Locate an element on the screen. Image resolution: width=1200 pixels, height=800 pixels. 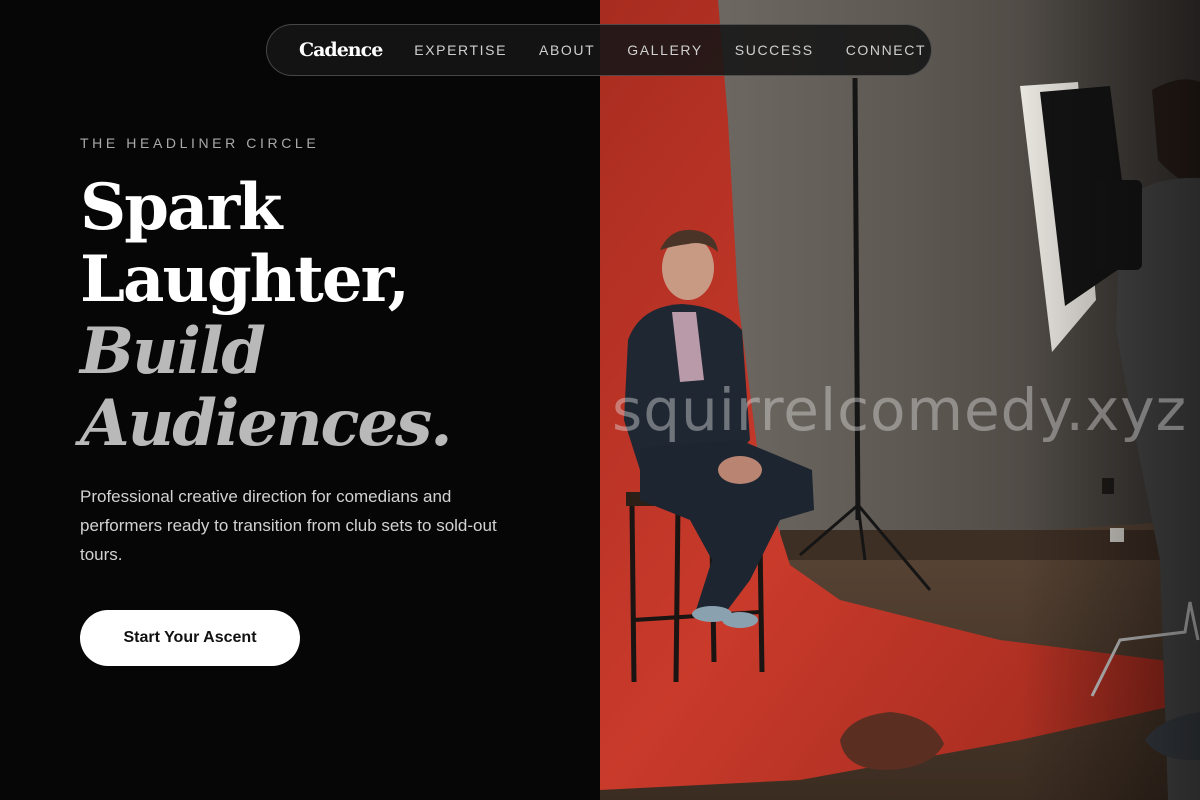
nav-link-about: ABOUT is located at coordinates (567, 50).